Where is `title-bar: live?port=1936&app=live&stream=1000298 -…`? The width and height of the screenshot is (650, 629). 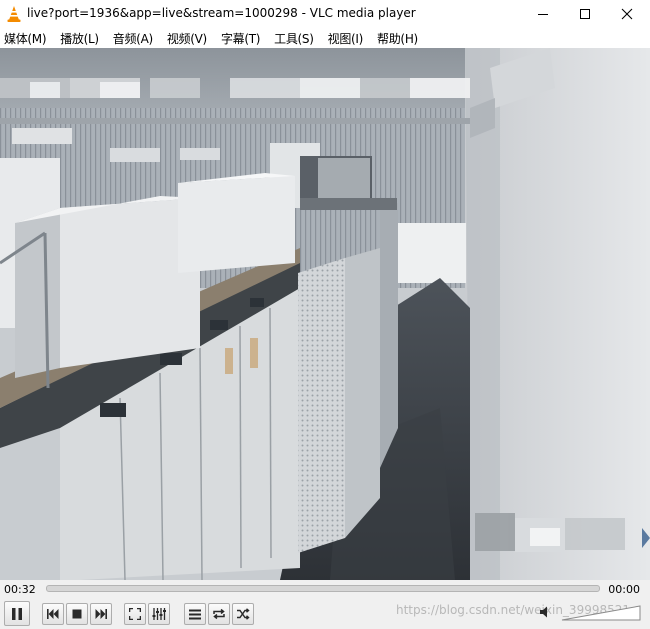
title-bar: live?port=1936&app=live&stream=1000298 -… is located at coordinates (325, 14).